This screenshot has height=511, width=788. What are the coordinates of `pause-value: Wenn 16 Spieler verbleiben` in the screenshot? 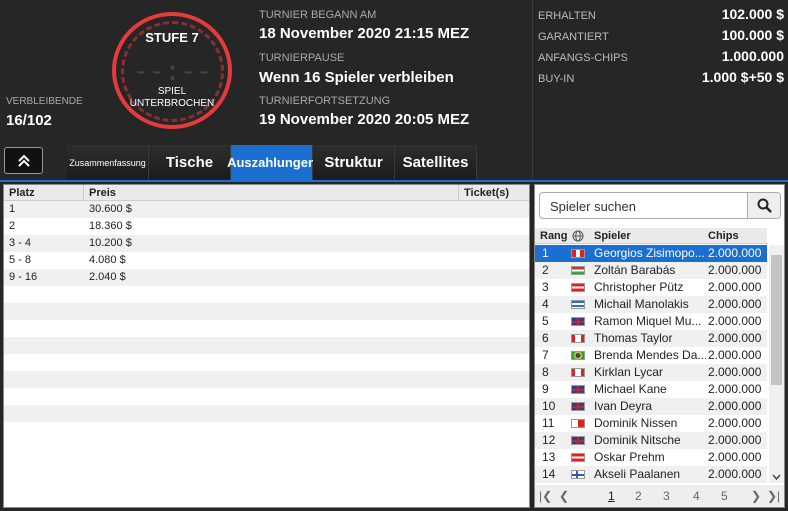 It's located at (356, 77).